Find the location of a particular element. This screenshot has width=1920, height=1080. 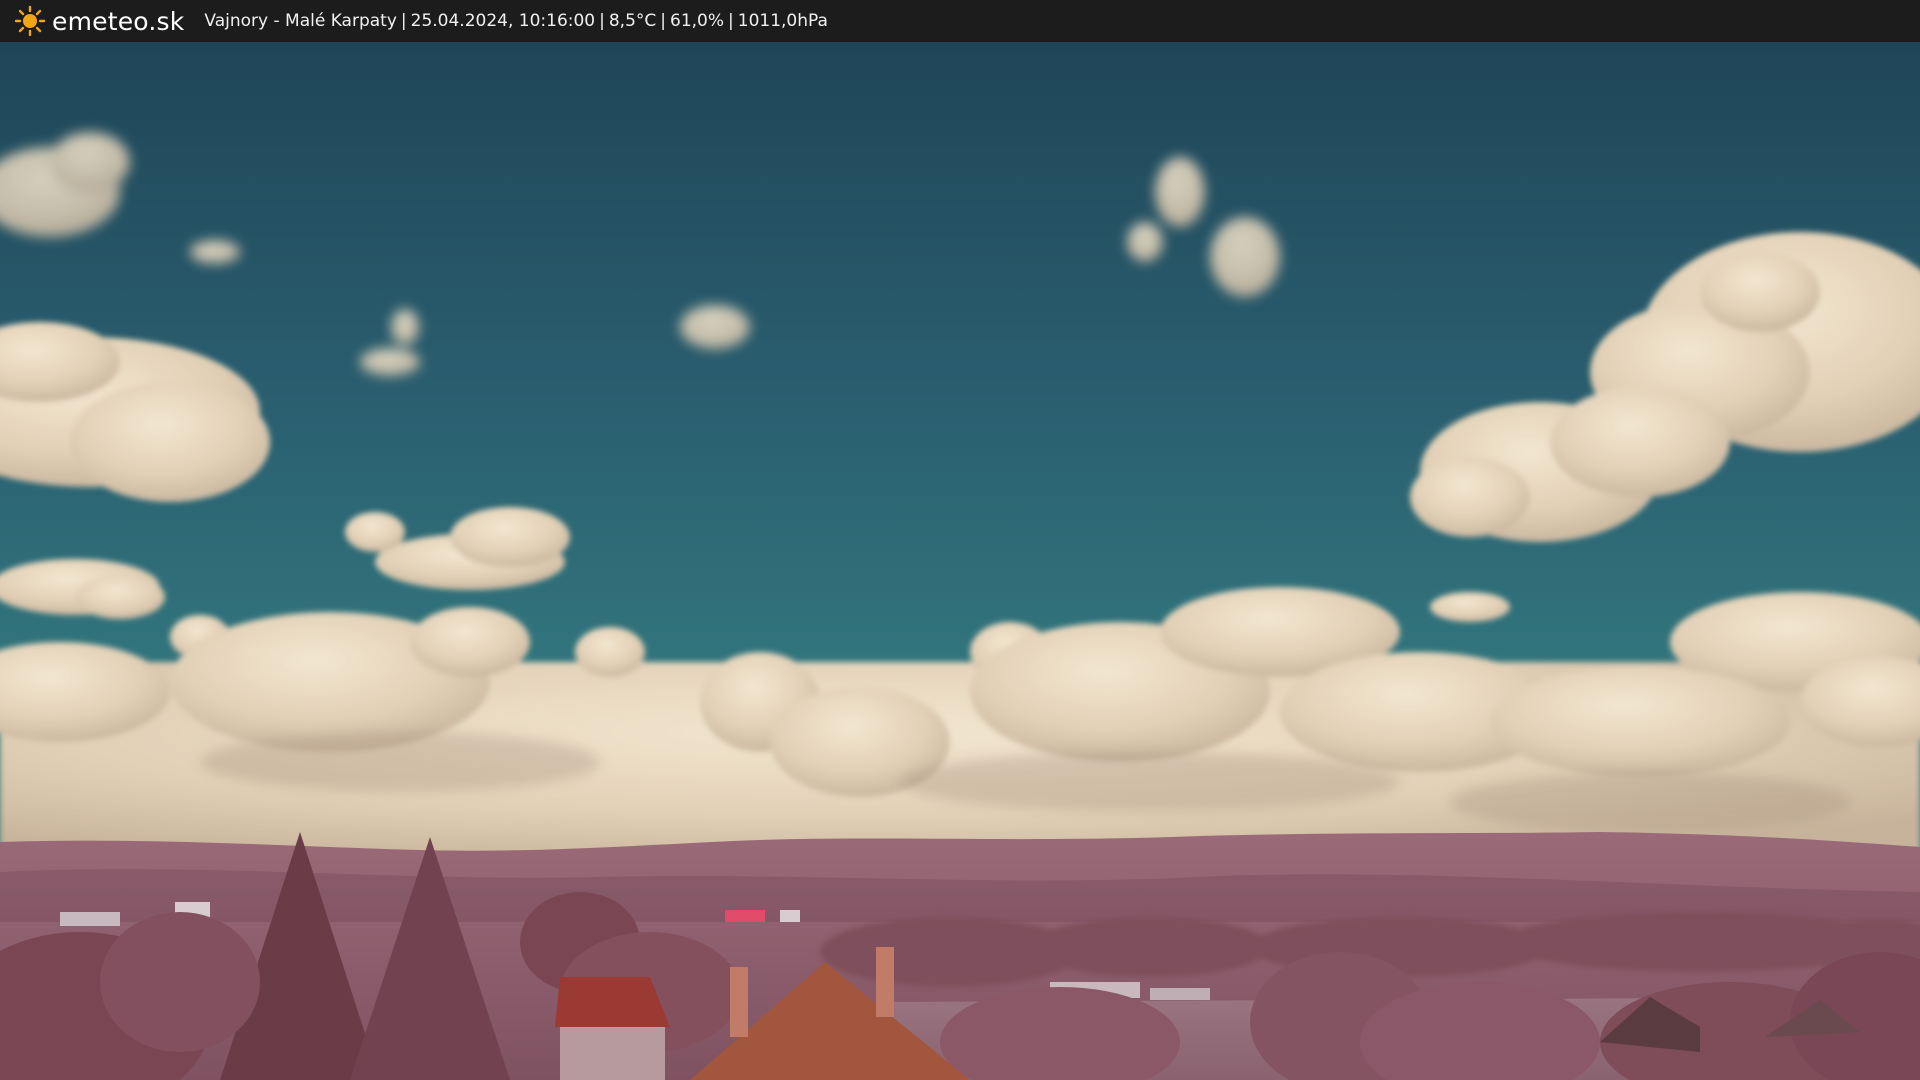

sun-icon is located at coordinates (30, 21).